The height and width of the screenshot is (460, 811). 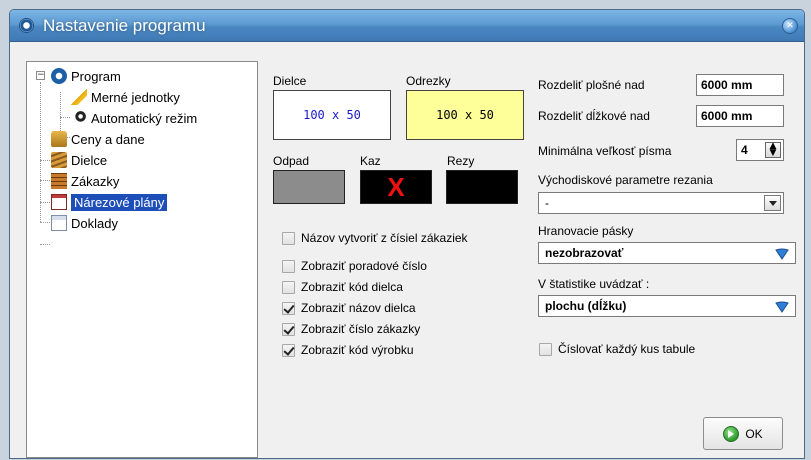 What do you see at coordinates (351, 329) in the screenshot?
I see `show-order-no-option: Zobraziť číslo zákazky` at bounding box center [351, 329].